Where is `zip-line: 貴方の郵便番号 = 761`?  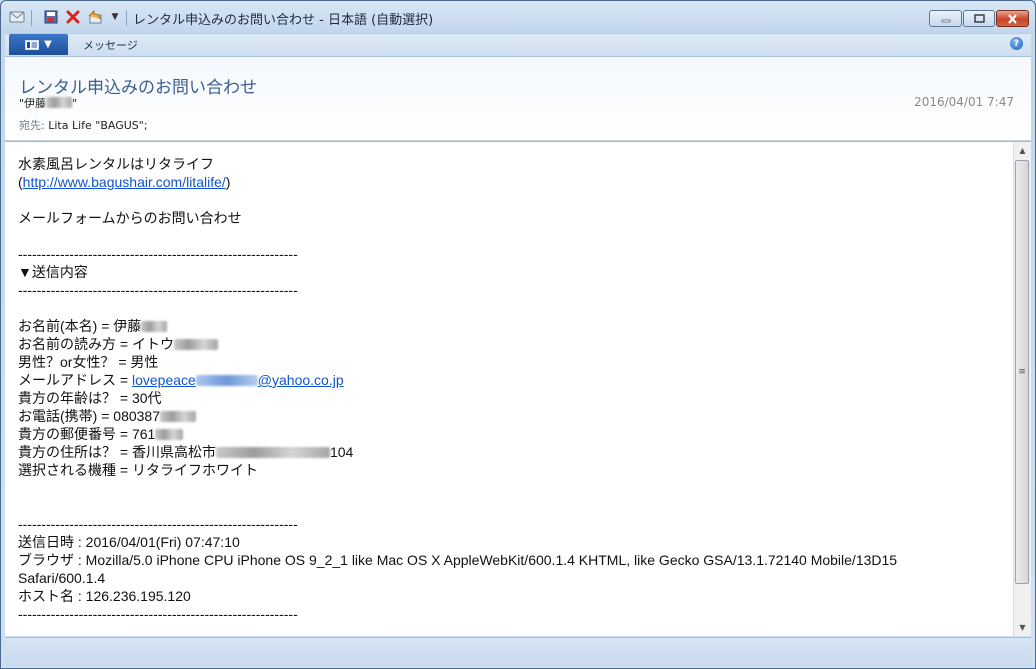 zip-line: 貴方の郵便番号 = 761 is located at coordinates (510, 434).